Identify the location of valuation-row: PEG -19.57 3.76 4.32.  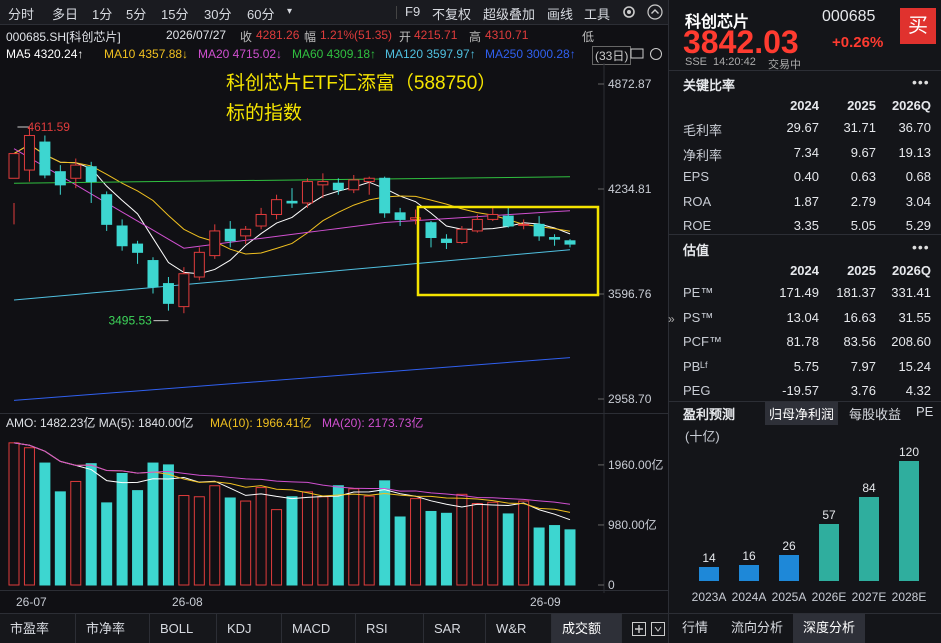
(810, 391).